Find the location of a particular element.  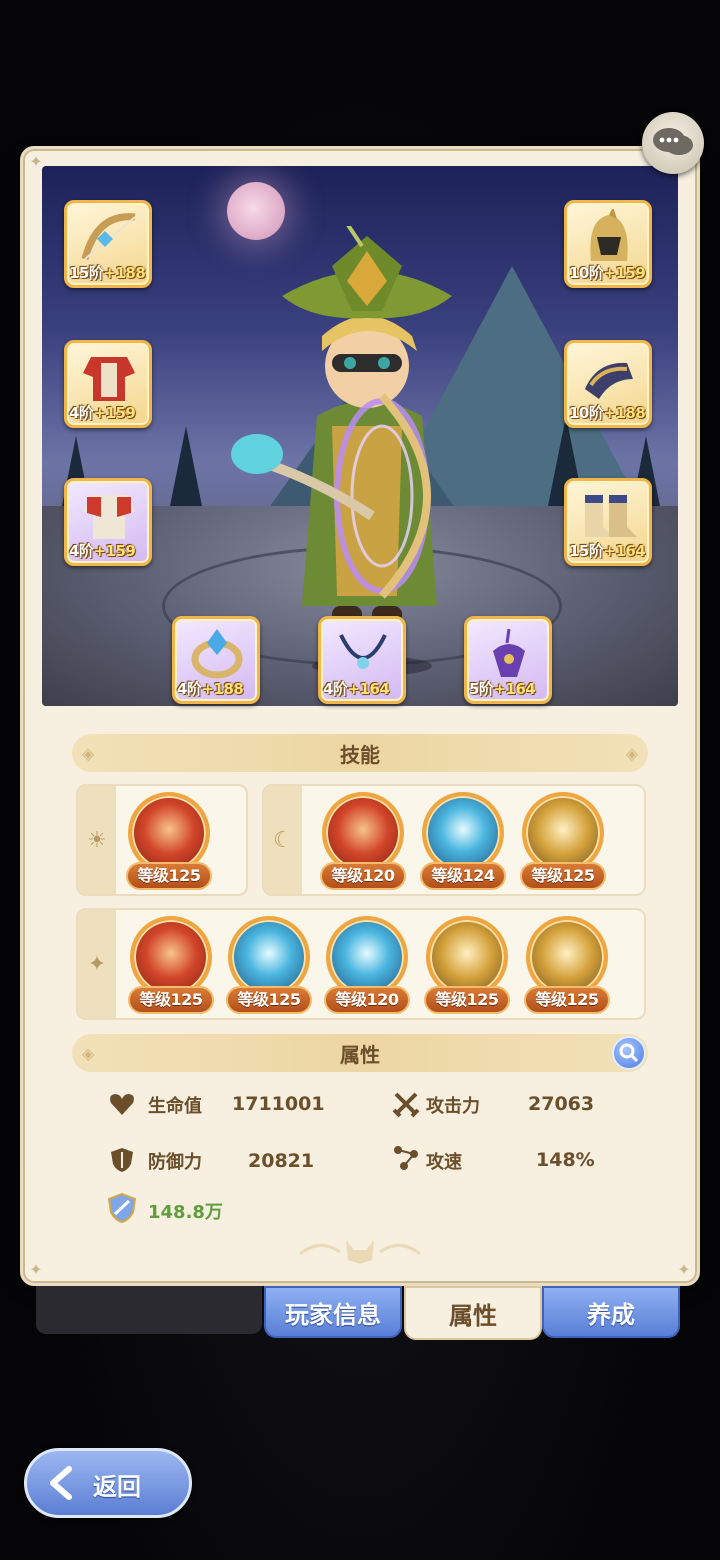

equip-slot-ring: 4阶+188 is located at coordinates (216, 660).